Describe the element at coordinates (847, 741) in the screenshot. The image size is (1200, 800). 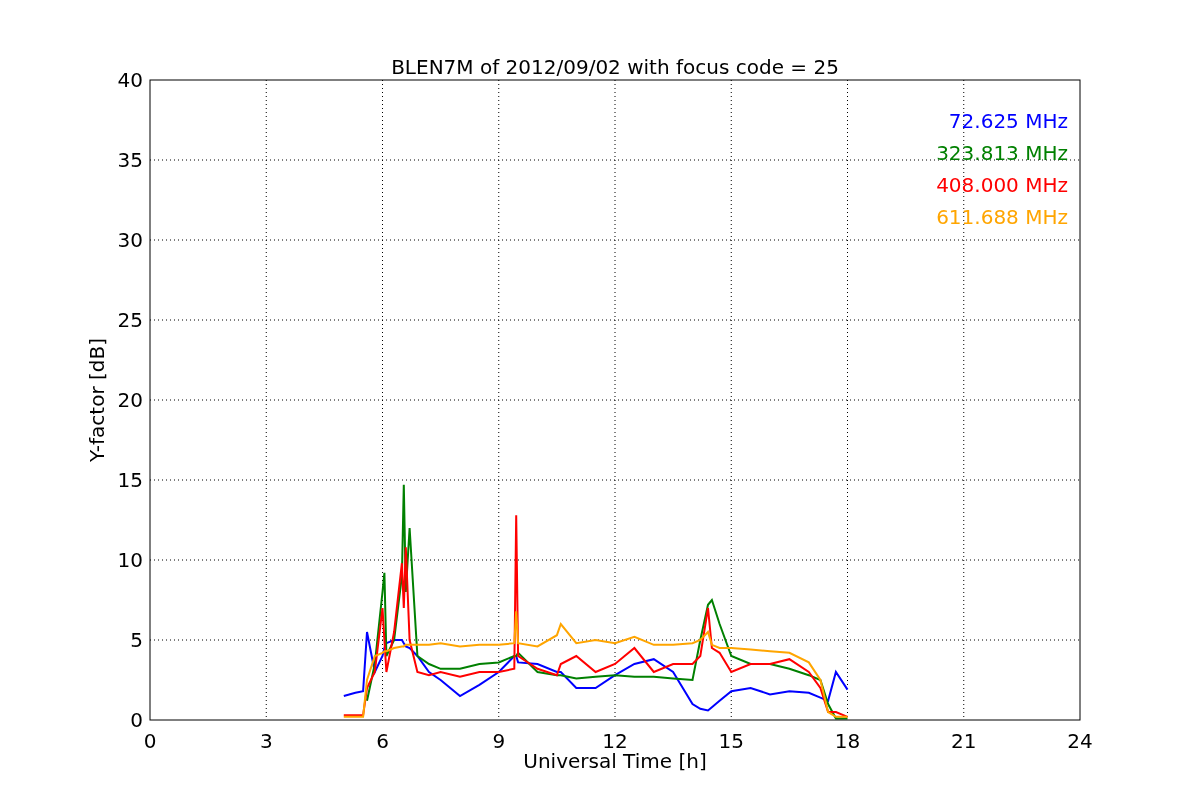
I see `tick-label: 18` at that location.